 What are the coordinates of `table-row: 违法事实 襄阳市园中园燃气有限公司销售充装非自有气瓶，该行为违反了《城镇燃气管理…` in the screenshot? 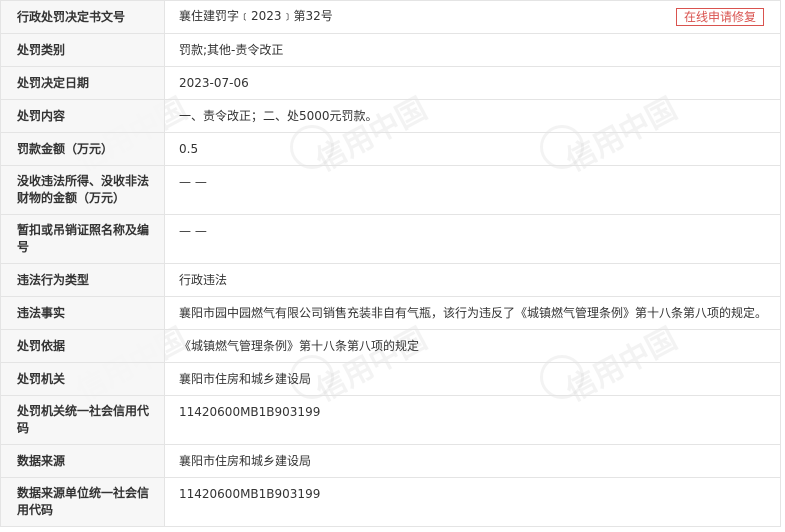 It's located at (390, 313).